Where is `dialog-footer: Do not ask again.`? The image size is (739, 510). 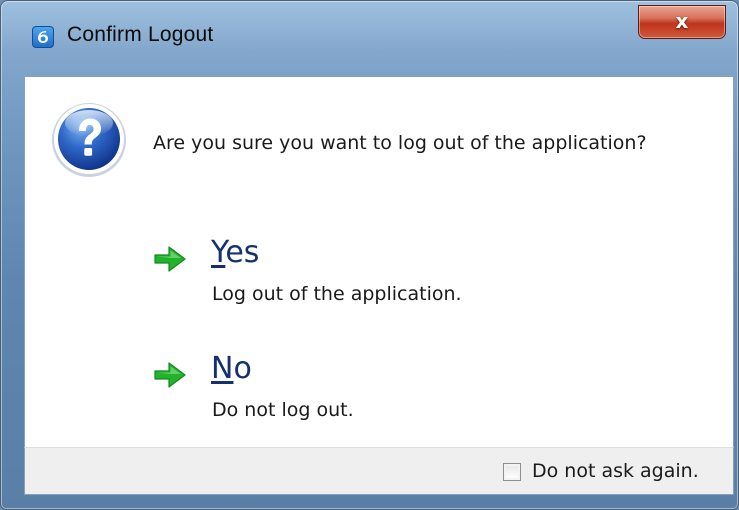 dialog-footer: Do not ask again. is located at coordinates (379, 471).